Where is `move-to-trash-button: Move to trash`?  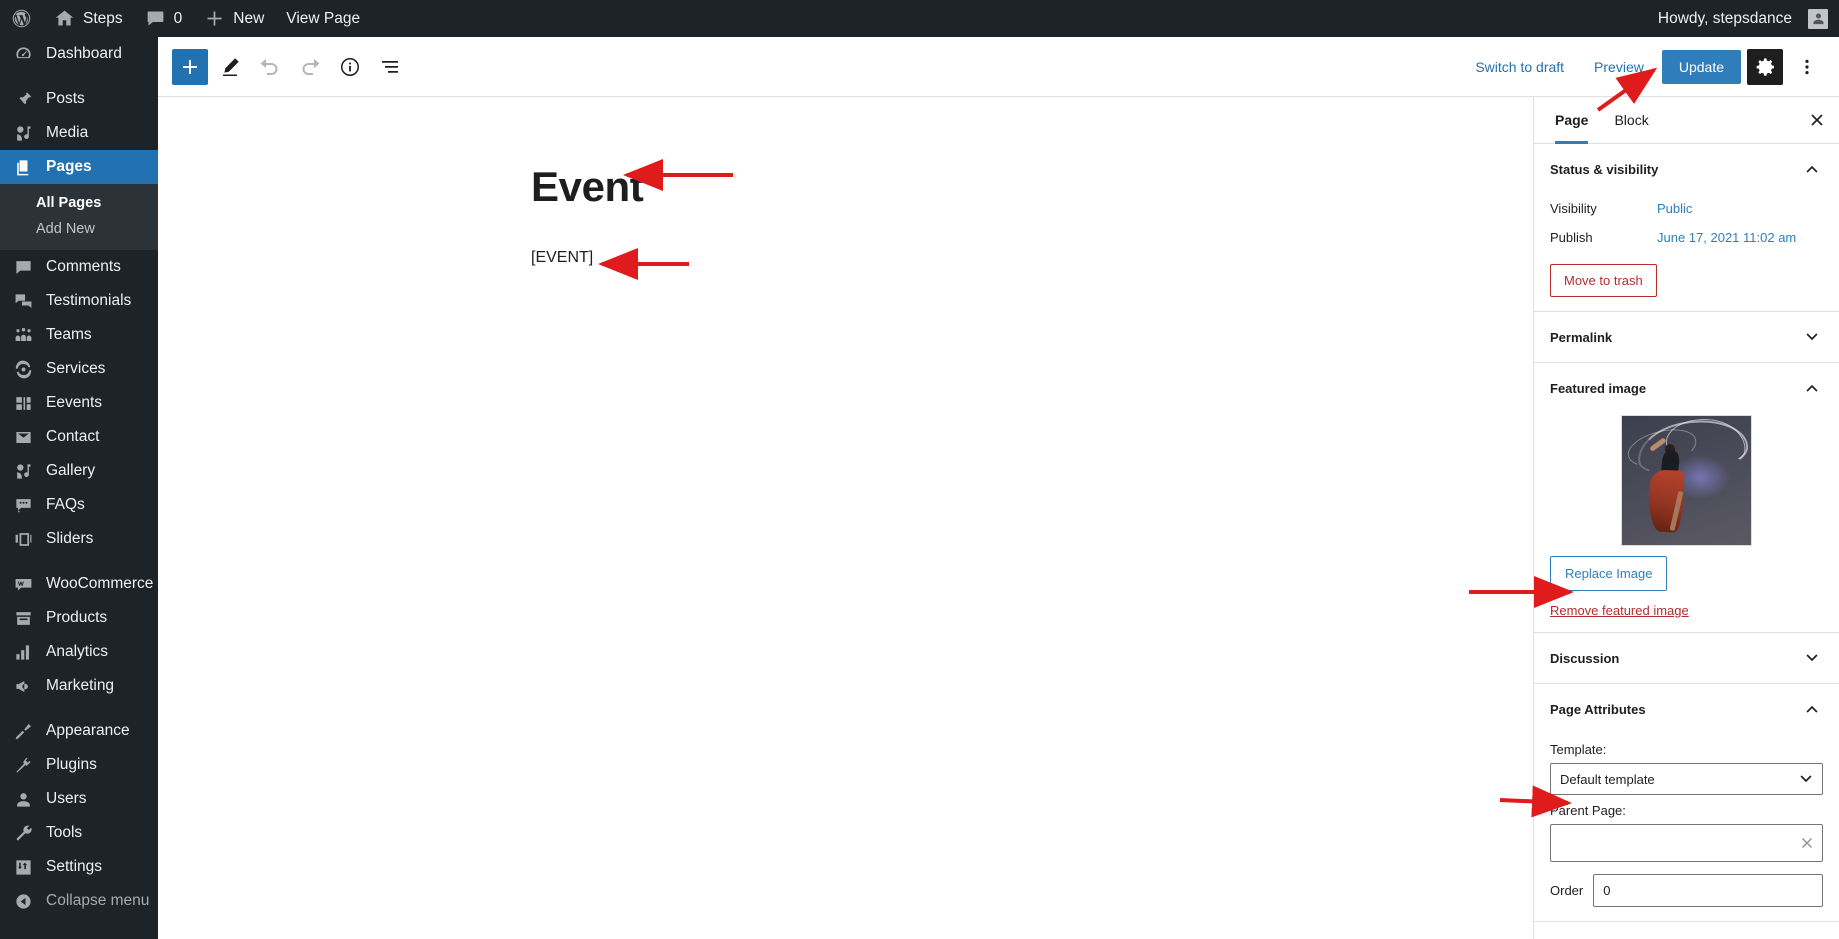 move-to-trash-button: Move to trash is located at coordinates (1603, 280).